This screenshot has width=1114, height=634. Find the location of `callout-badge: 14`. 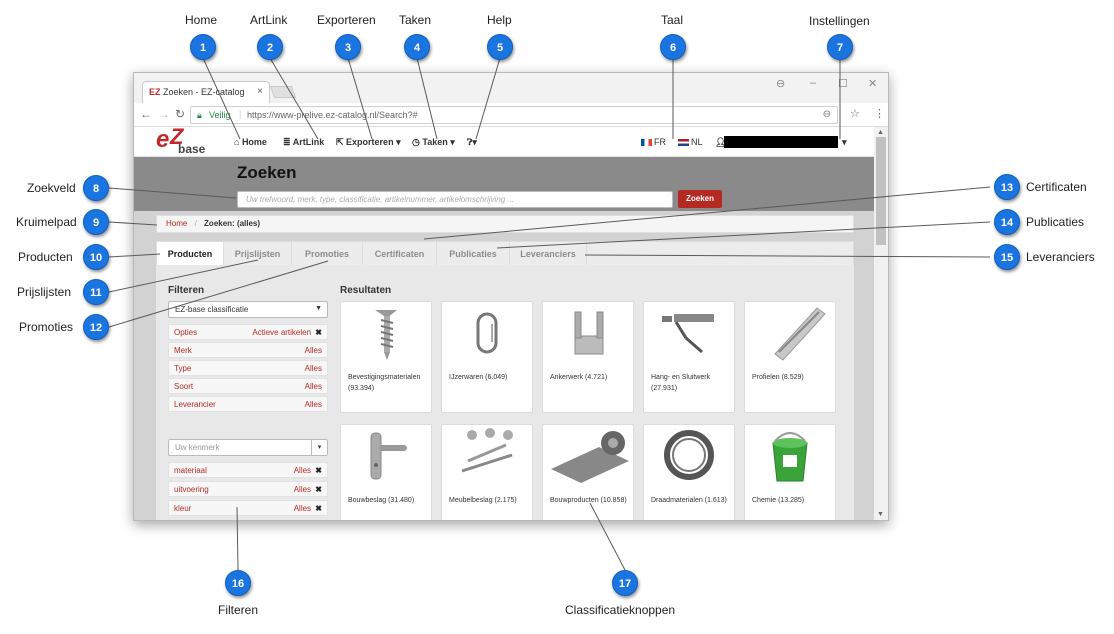

callout-badge: 14 is located at coordinates (1007, 222).